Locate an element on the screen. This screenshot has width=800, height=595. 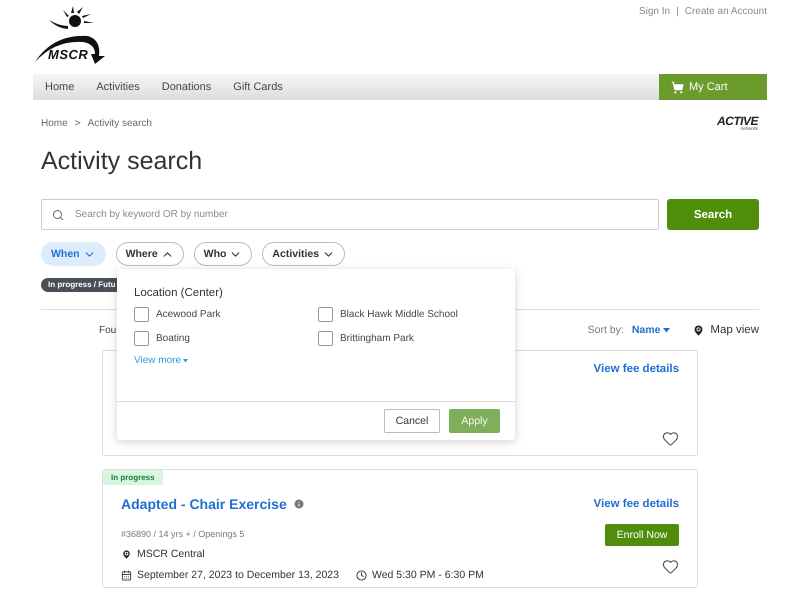
checkbox-label: Brittingham Park is located at coordinates (377, 338).